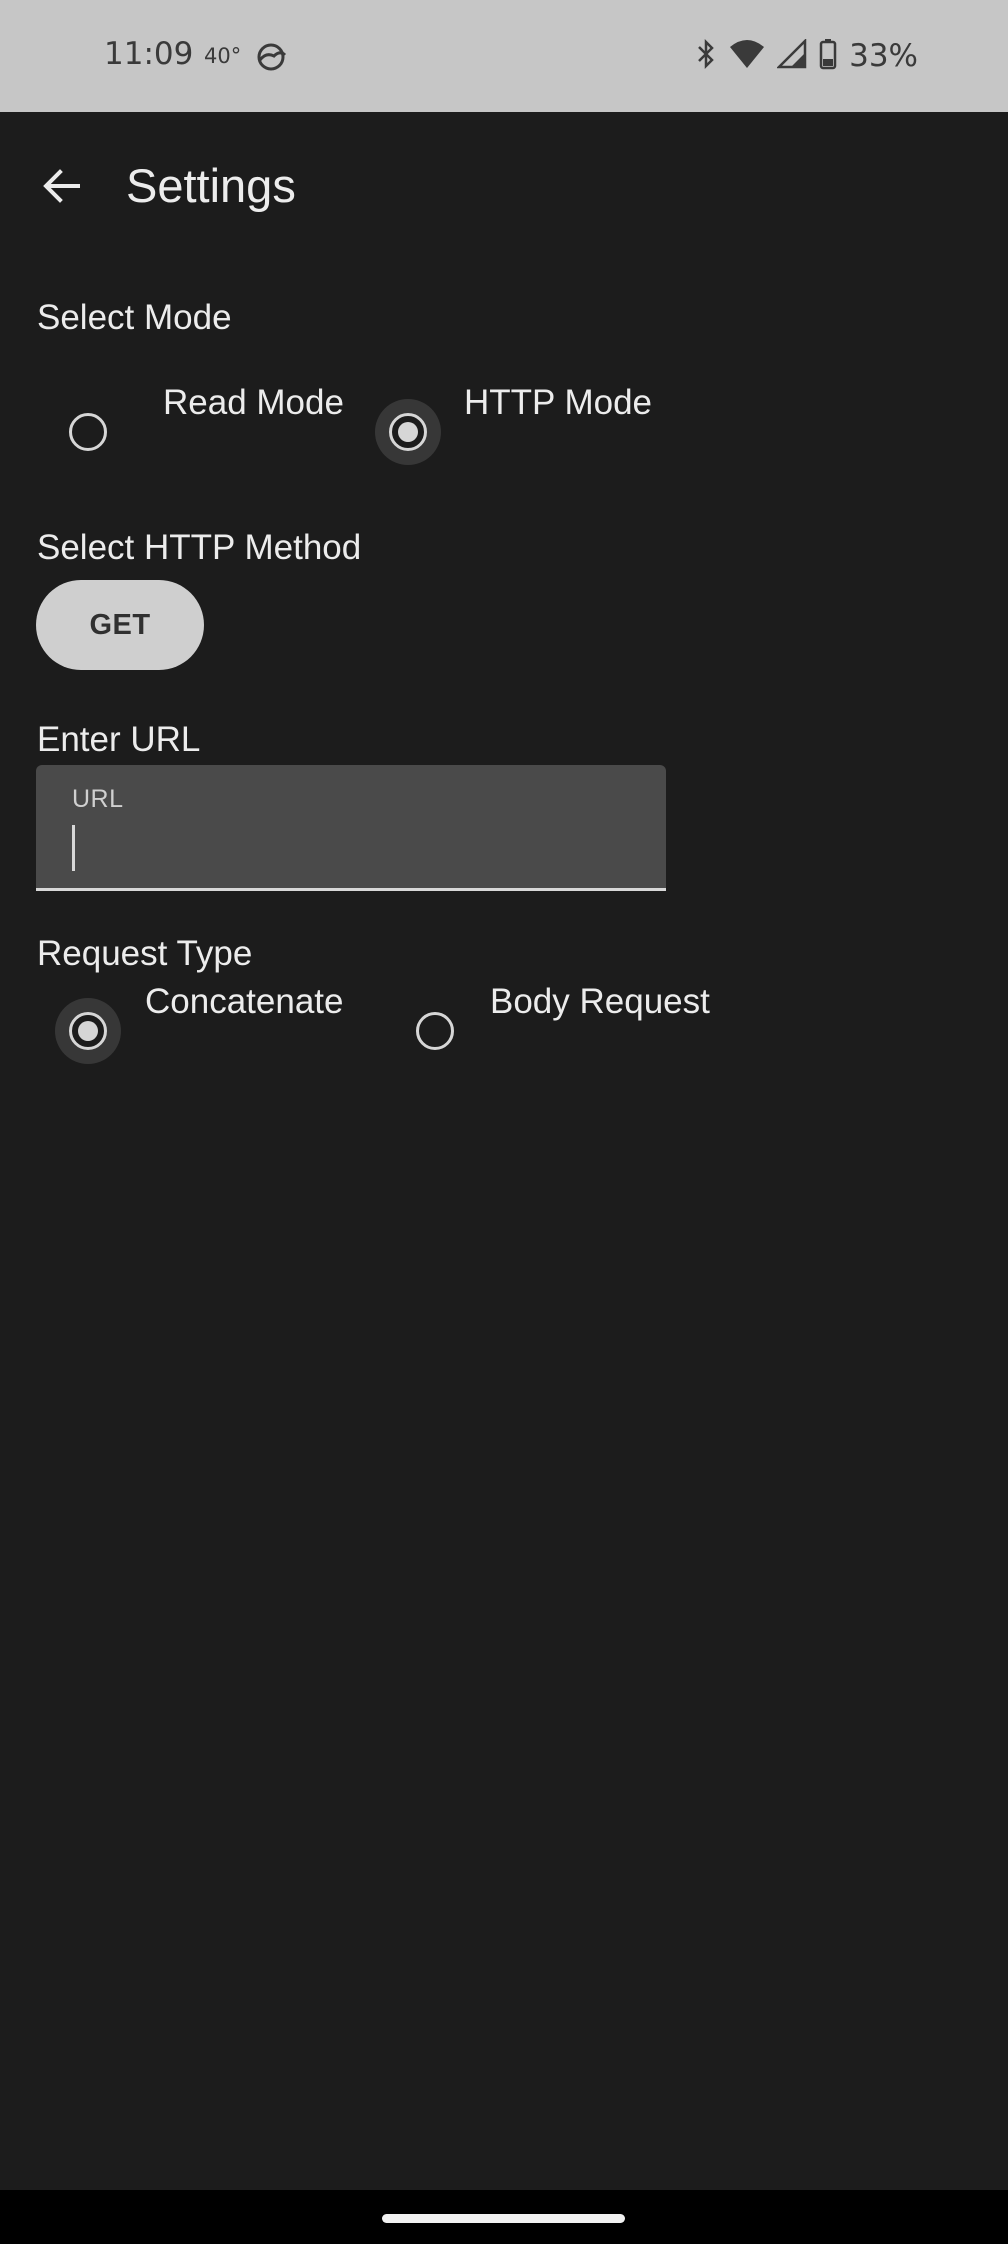 The width and height of the screenshot is (1008, 2244). I want to click on app-bar: Settings, so click(504, 186).